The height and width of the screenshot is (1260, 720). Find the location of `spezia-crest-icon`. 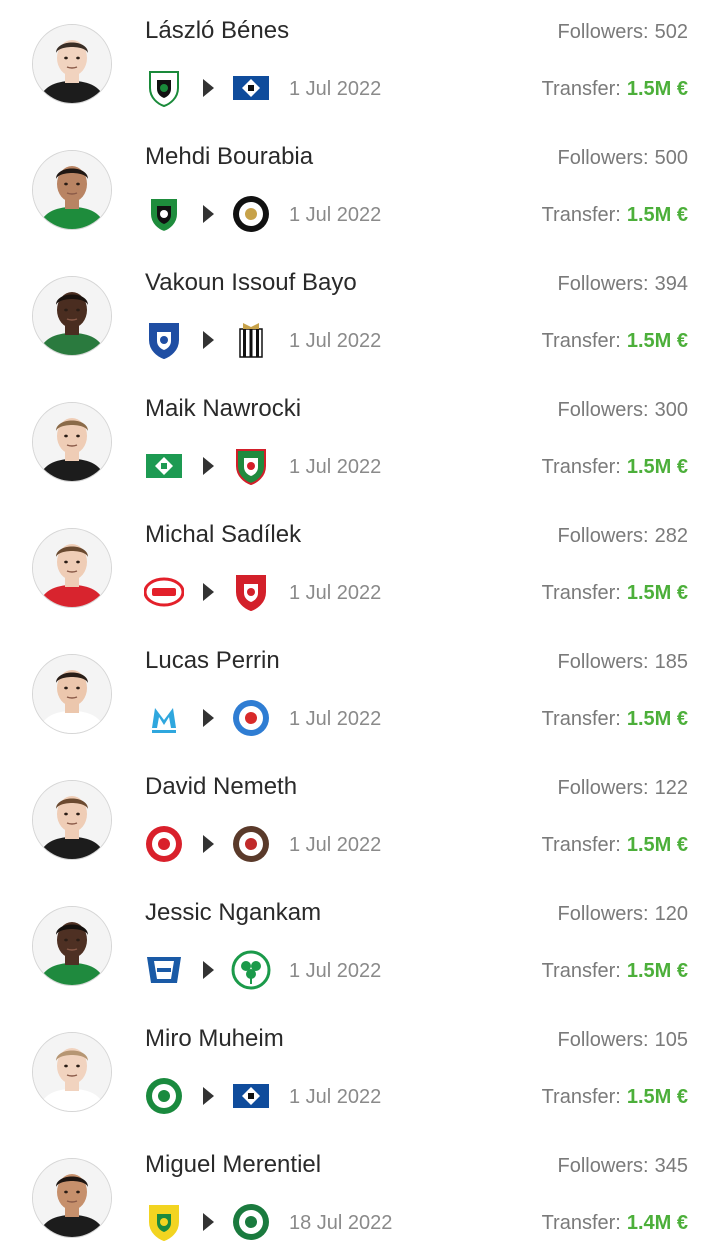

spezia-crest-icon is located at coordinates (251, 214).